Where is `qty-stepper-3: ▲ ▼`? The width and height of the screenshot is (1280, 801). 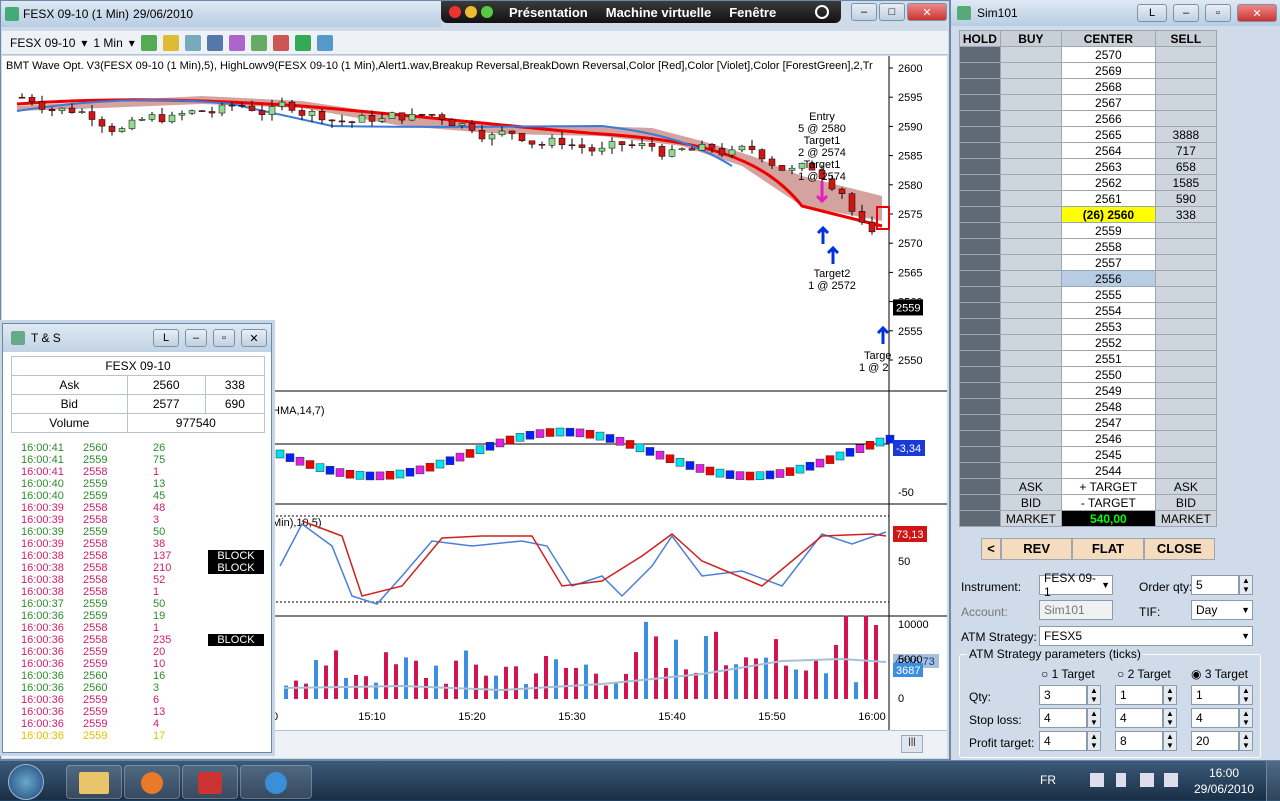
qty-stepper-3: ▲ ▼ is located at coordinates (1246, 695).